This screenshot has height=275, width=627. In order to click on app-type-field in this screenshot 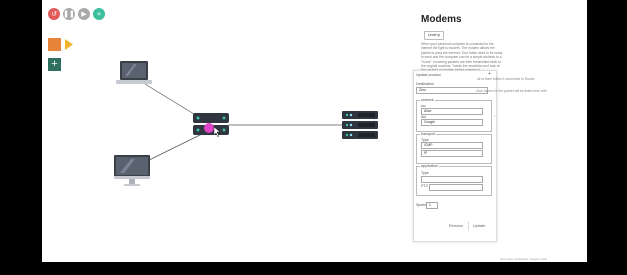, I will do `click(452, 179)`.